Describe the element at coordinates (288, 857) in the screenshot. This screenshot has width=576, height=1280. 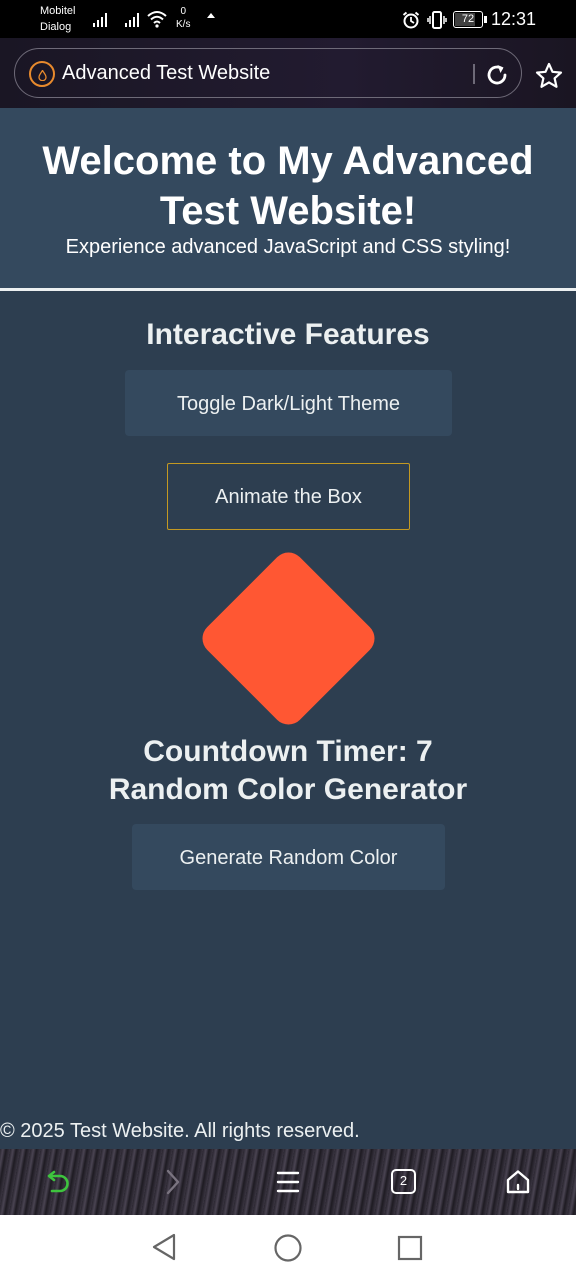
I see `generate-random-color-button: Generate Random Color` at that location.